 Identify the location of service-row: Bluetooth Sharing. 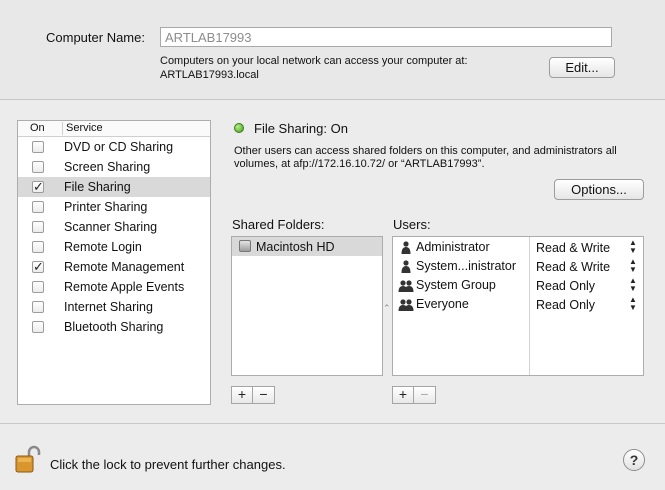
(114, 327).